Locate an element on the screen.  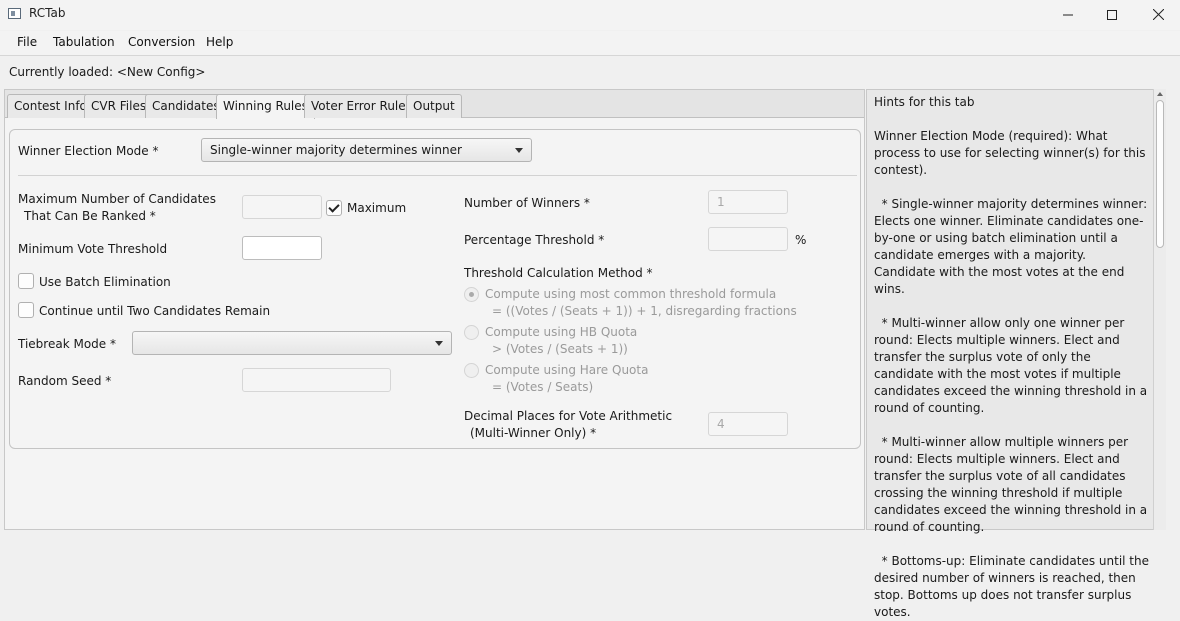
maximum-checkbox is located at coordinates (334, 208).